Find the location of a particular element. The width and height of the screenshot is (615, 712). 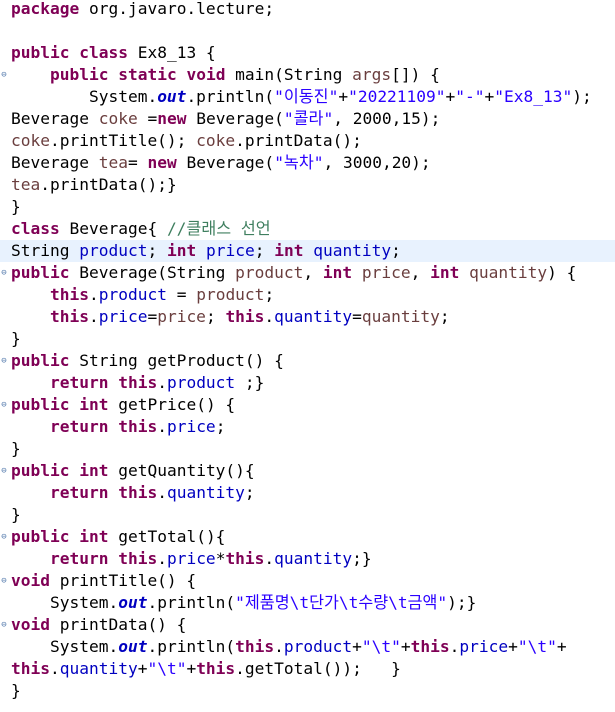

code-text: main(String is located at coordinates (289, 74).